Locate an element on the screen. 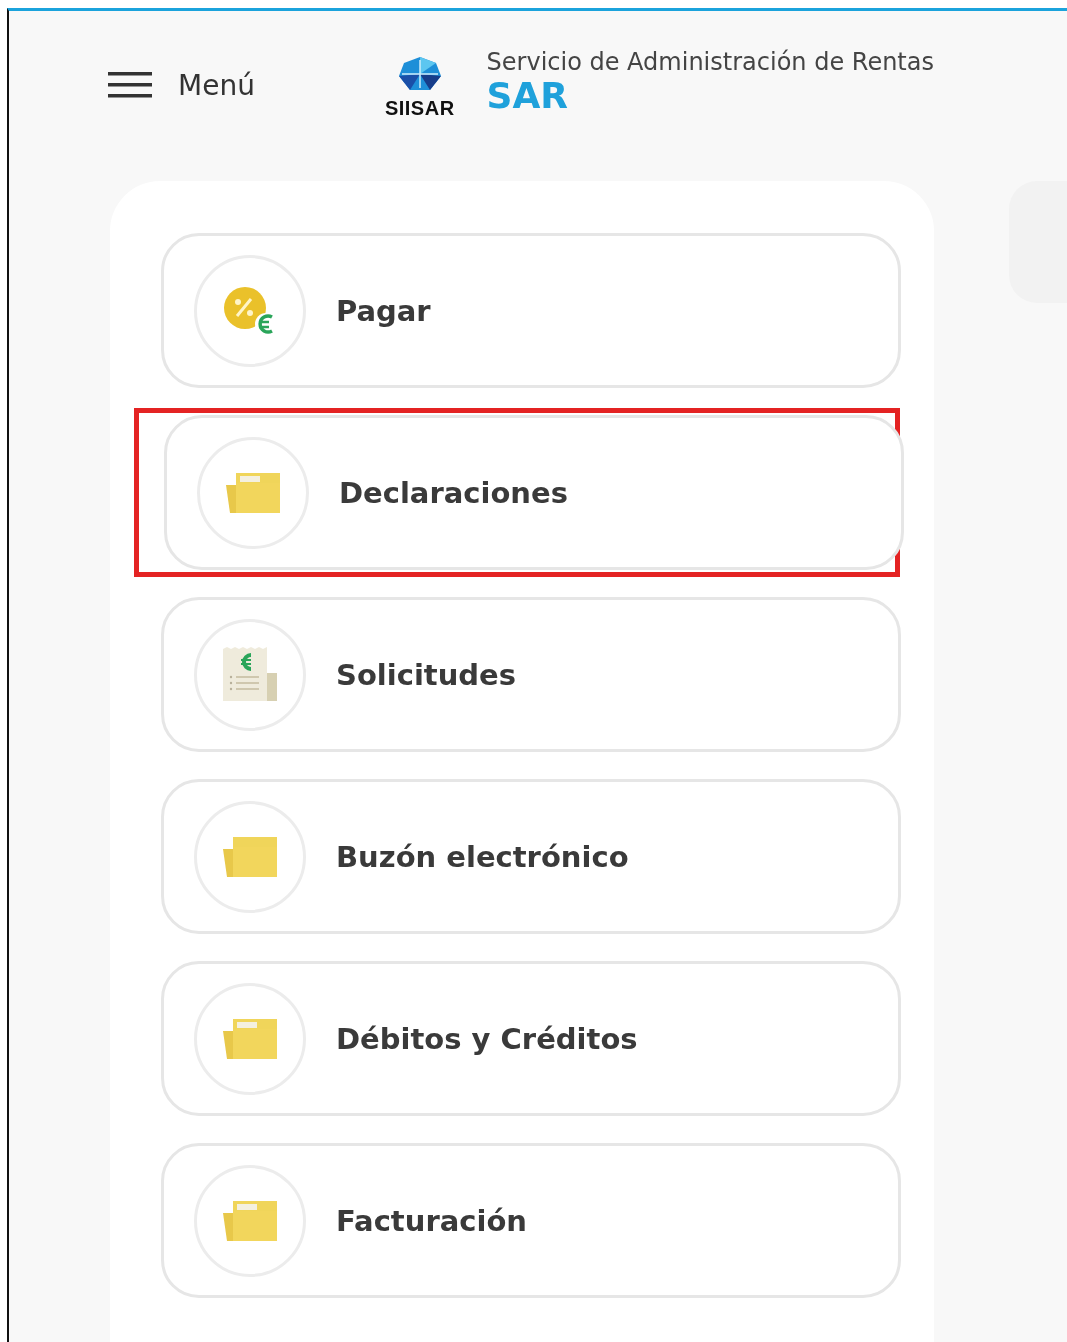  logo-text: SIISAR is located at coordinates (419, 108).